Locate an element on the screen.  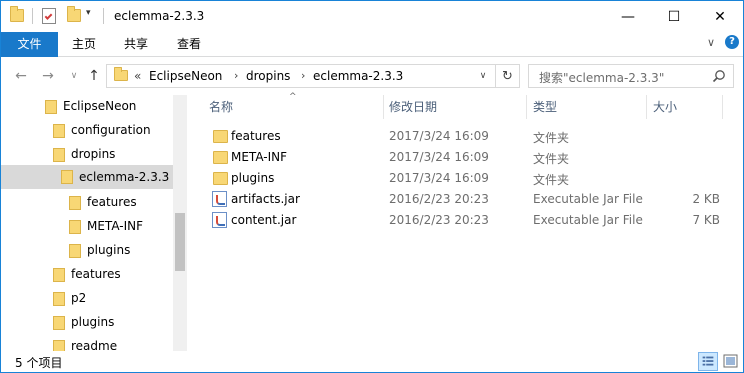
breadcrumb-eclemma: eclemma-2.3.3 is located at coordinates (358, 76).